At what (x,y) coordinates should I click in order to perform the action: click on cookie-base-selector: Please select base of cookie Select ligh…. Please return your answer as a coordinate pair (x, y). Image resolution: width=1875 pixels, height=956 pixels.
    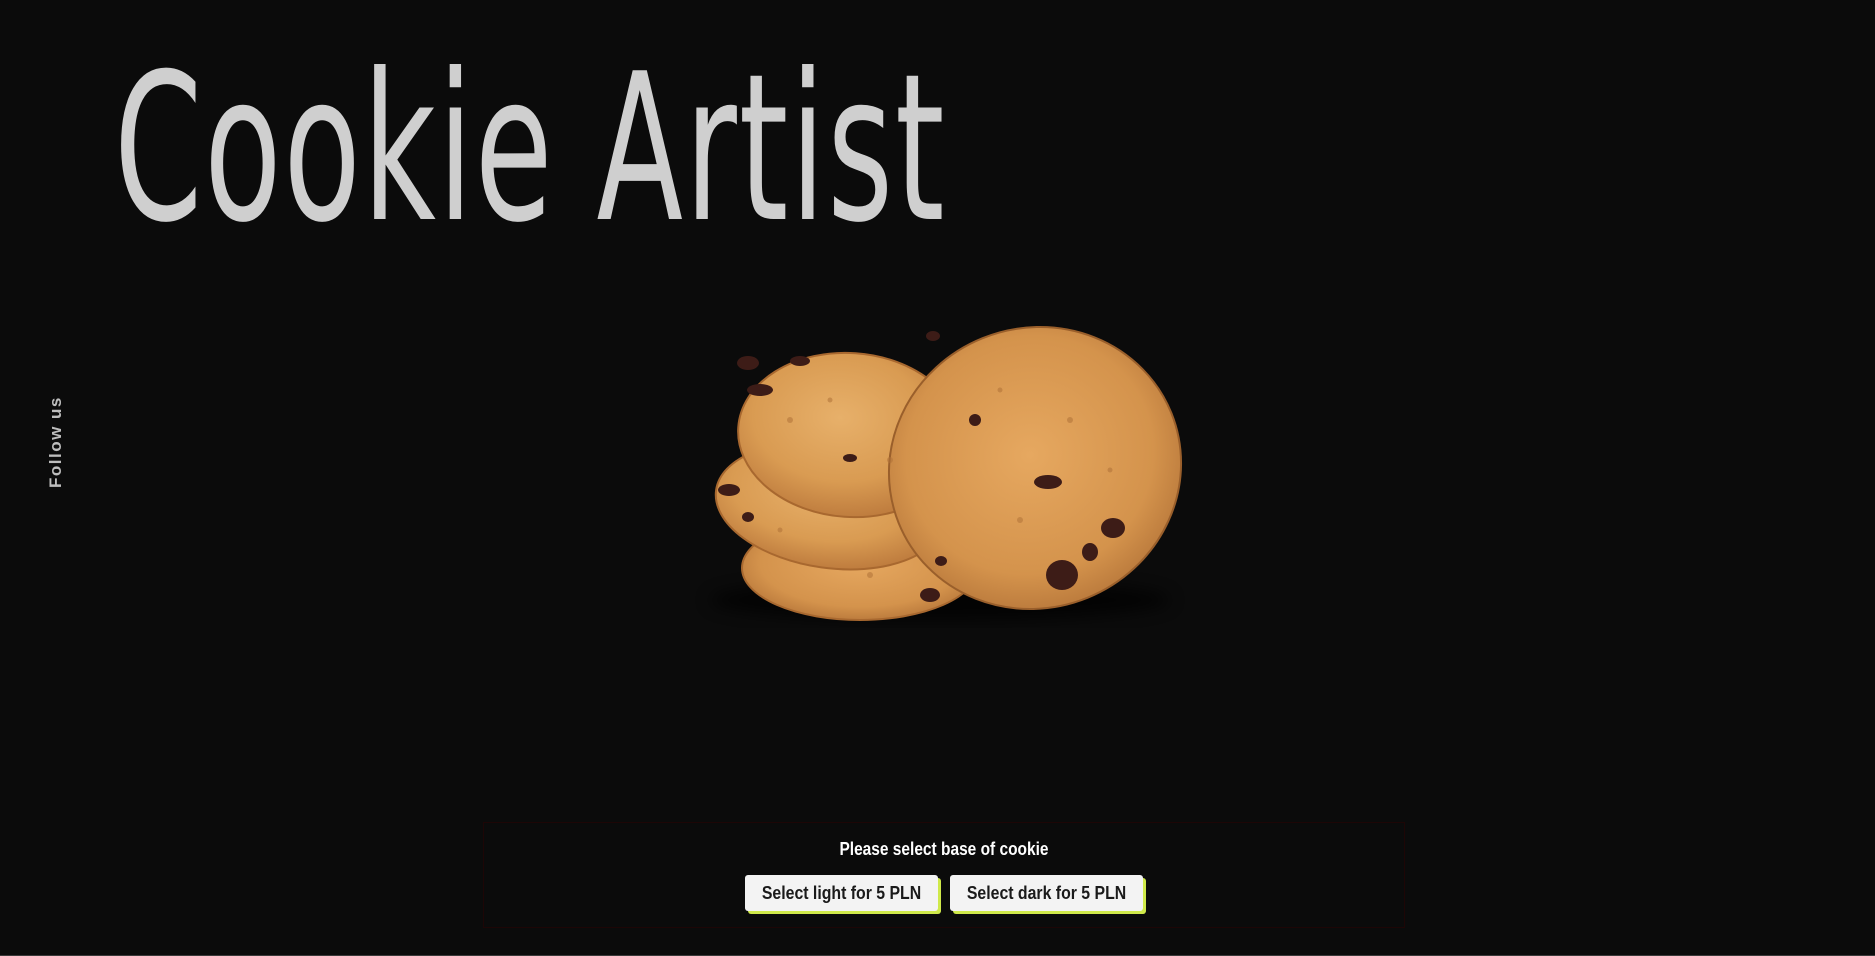
    Looking at the image, I should click on (944, 875).